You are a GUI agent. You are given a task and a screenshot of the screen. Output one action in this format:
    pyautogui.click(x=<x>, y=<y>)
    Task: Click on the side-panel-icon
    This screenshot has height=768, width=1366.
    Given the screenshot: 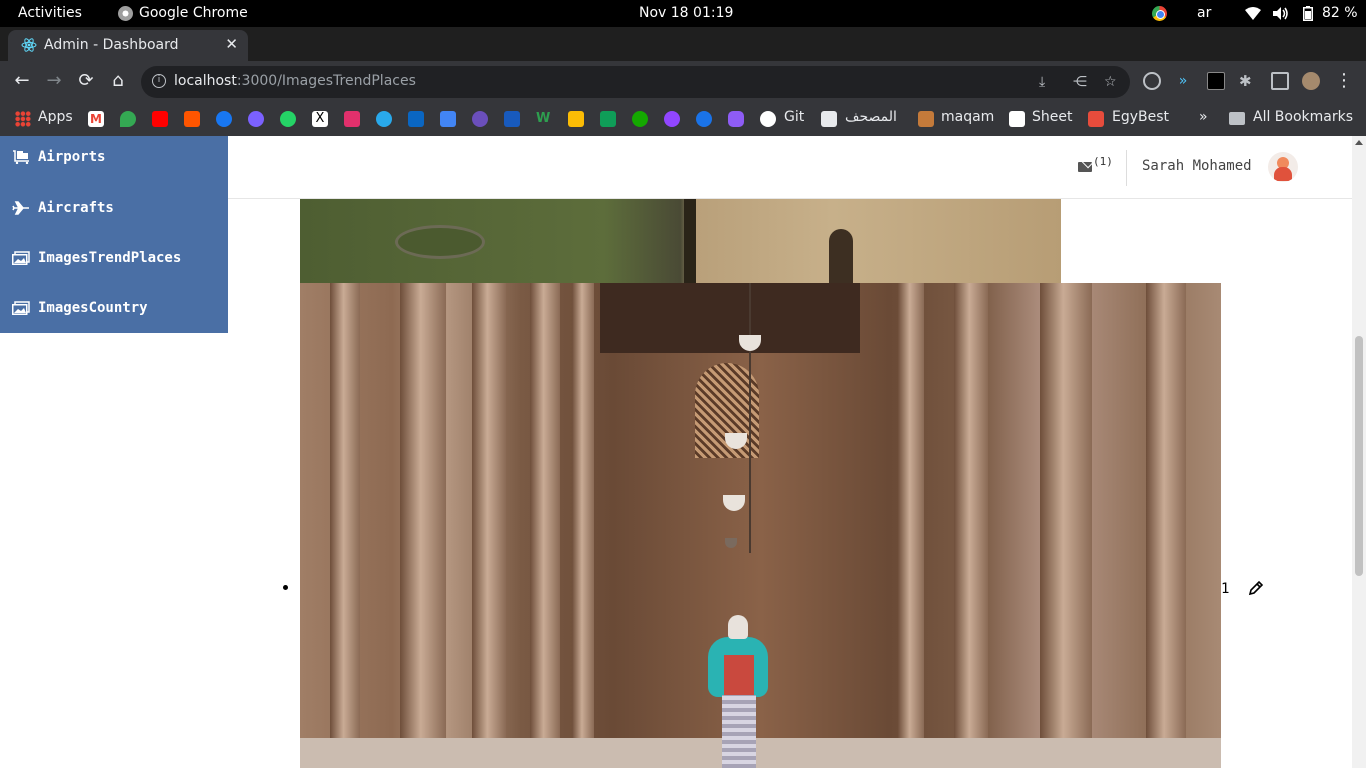 What is the action you would take?
    pyautogui.click(x=1280, y=81)
    